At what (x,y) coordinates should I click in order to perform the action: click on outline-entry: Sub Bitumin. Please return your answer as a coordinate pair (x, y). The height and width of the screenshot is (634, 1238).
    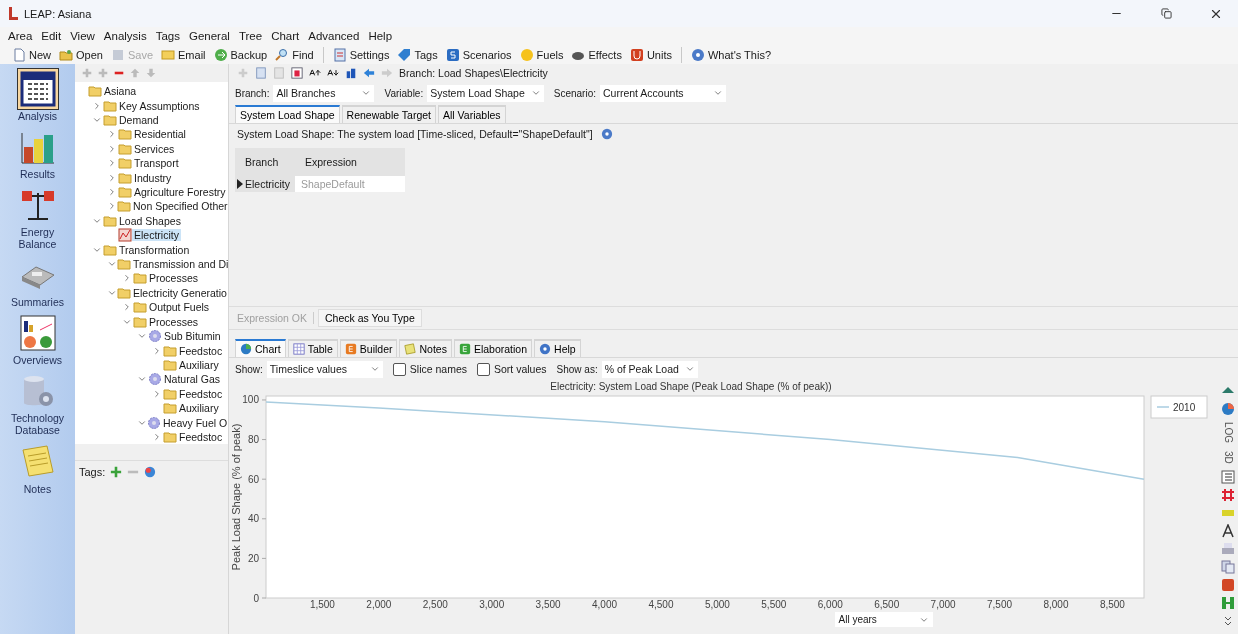
    Looking at the image, I should click on (192, 336).